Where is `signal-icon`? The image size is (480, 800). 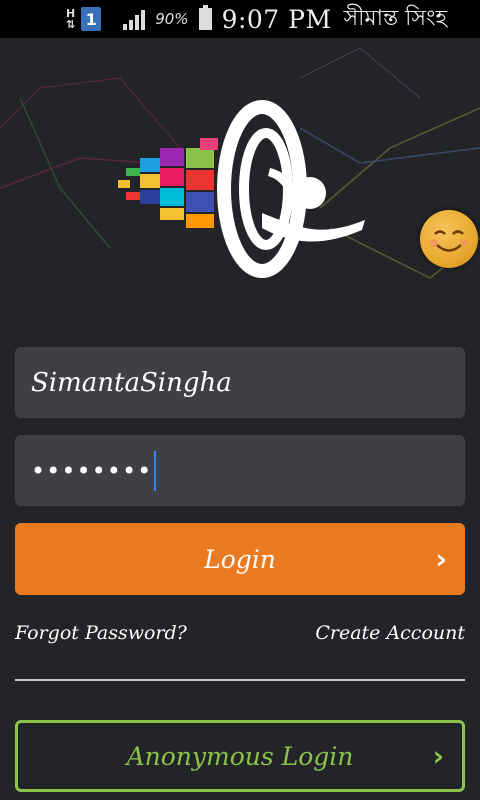
signal-icon is located at coordinates (134, 19).